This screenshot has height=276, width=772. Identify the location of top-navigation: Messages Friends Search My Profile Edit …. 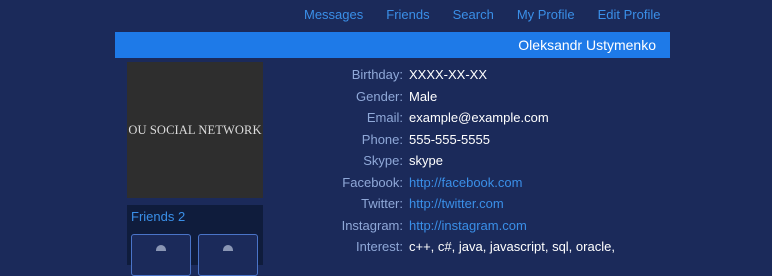
(482, 15).